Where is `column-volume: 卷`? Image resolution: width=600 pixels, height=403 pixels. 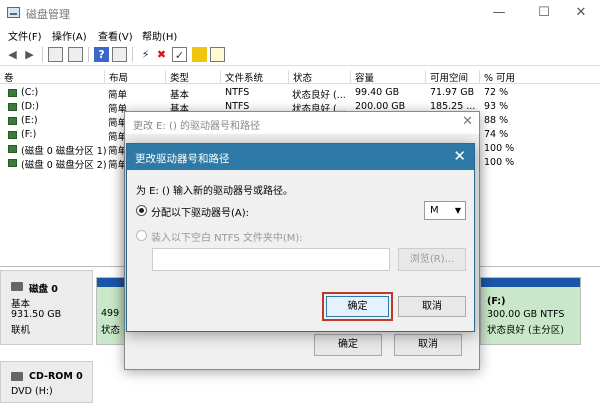 column-volume: 卷 is located at coordinates (7, 77).